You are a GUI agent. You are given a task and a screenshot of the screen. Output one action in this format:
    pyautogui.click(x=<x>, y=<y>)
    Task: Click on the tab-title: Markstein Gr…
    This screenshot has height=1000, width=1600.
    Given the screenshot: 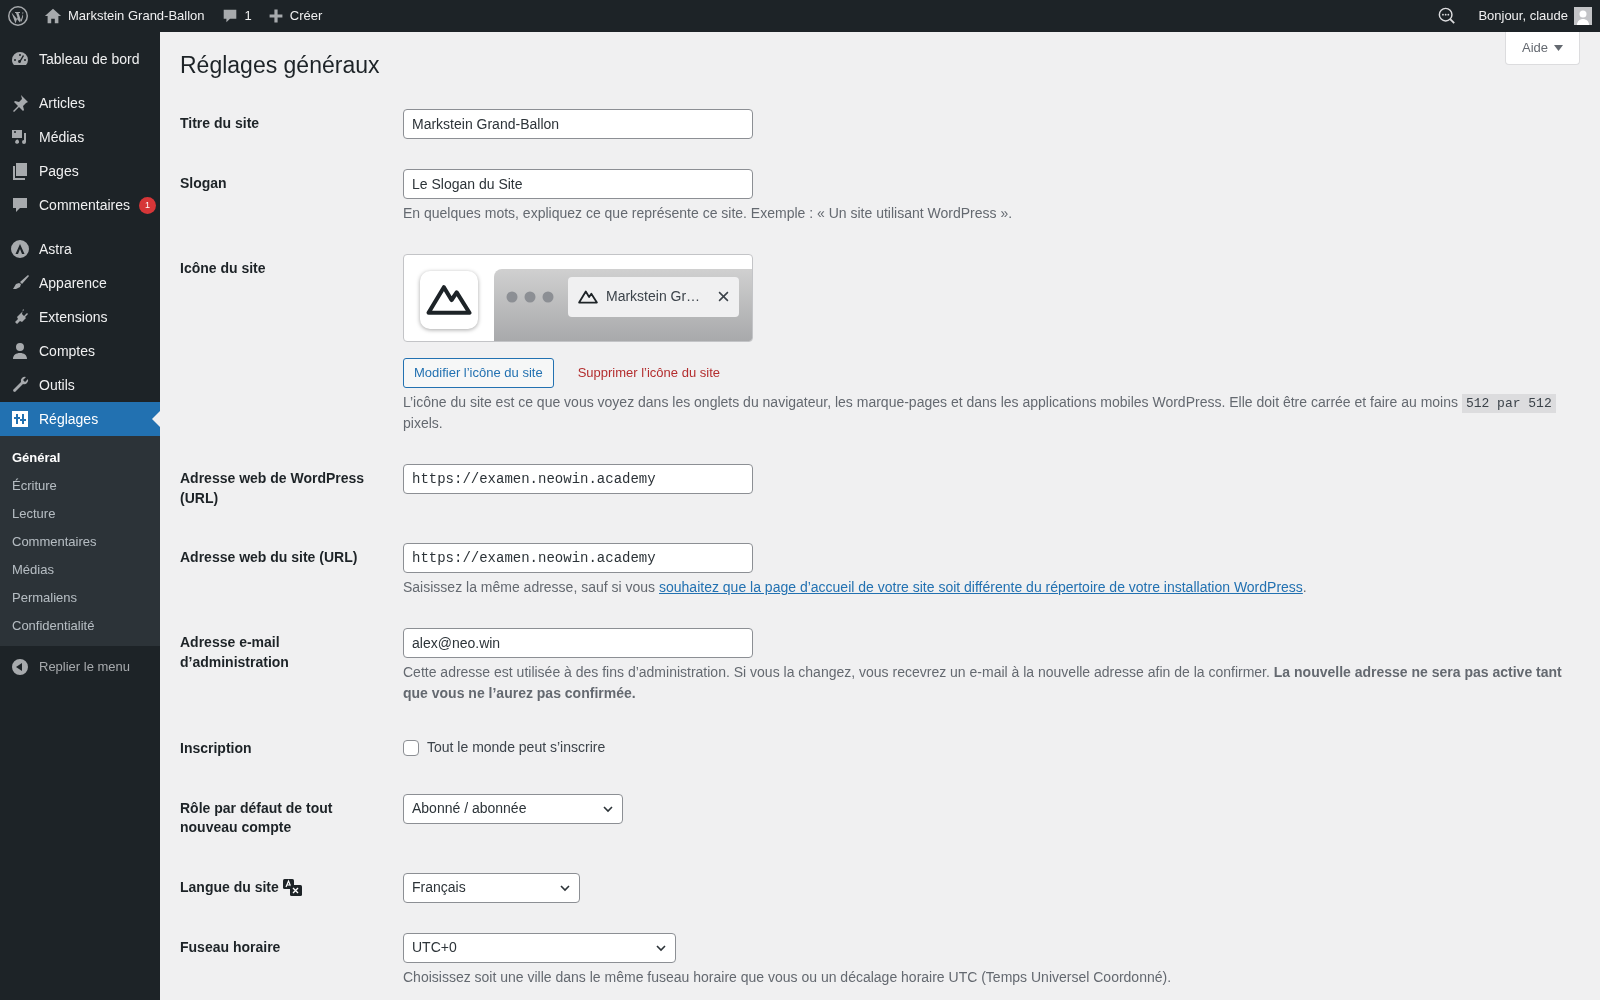 What is the action you would take?
    pyautogui.click(x=653, y=296)
    